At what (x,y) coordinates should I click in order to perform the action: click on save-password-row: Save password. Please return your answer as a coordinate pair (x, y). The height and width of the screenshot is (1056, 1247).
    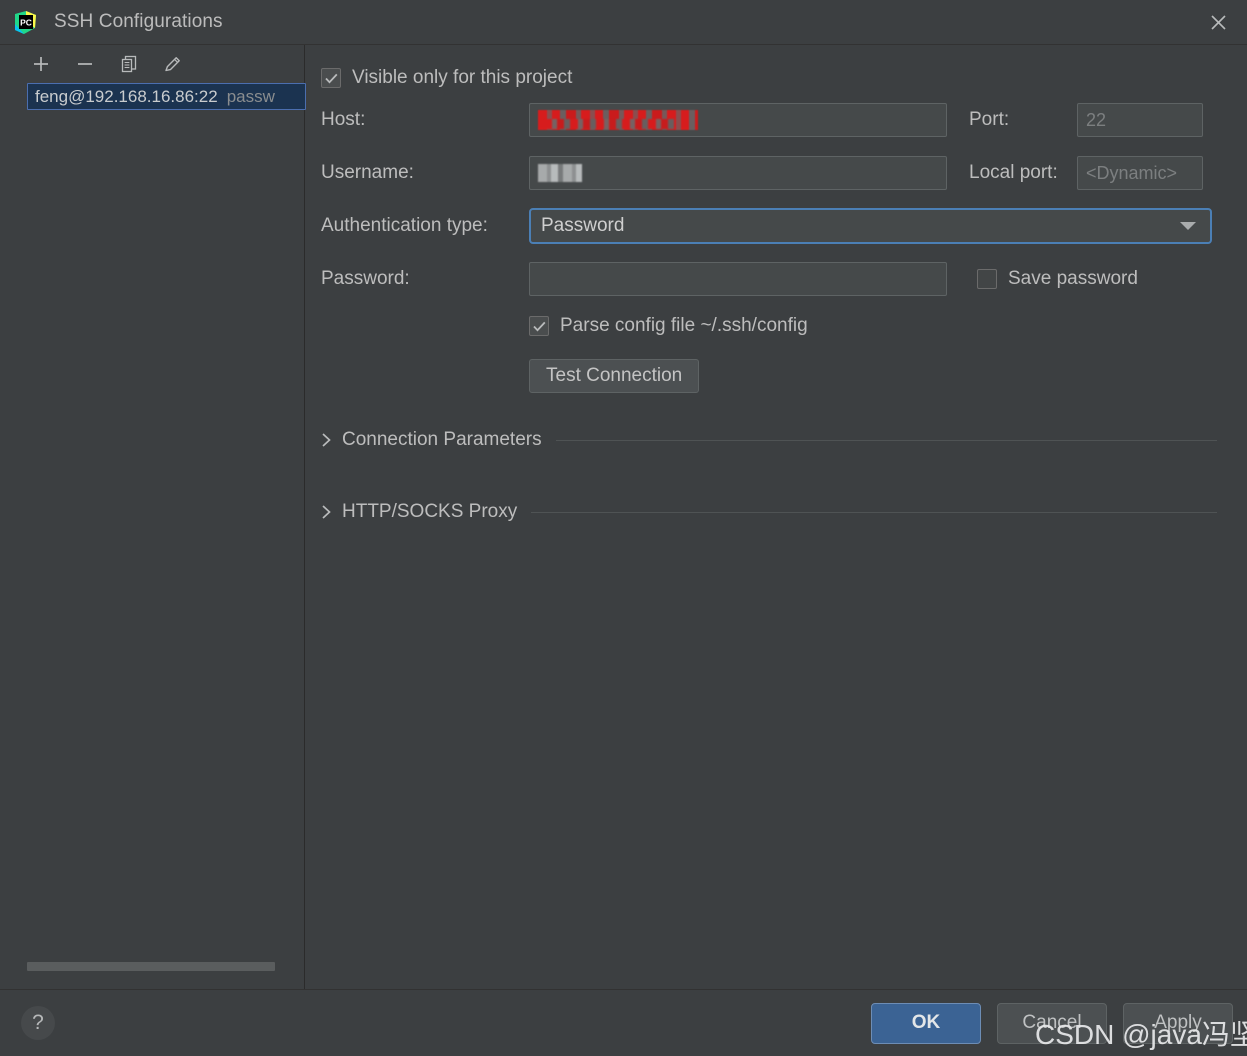
    Looking at the image, I should click on (1057, 279).